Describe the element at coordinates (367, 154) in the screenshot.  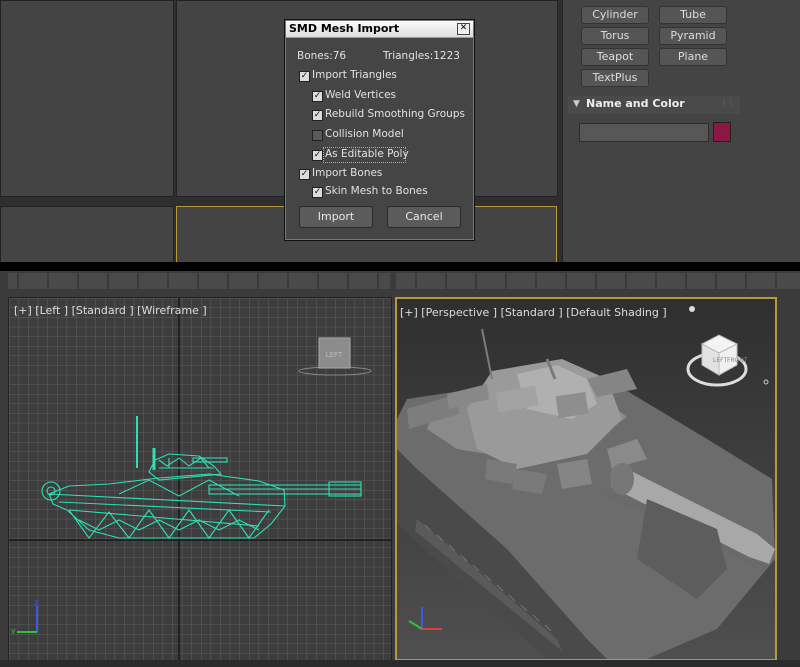
I see `as-editable-poly-label: As Editable Poly` at that location.